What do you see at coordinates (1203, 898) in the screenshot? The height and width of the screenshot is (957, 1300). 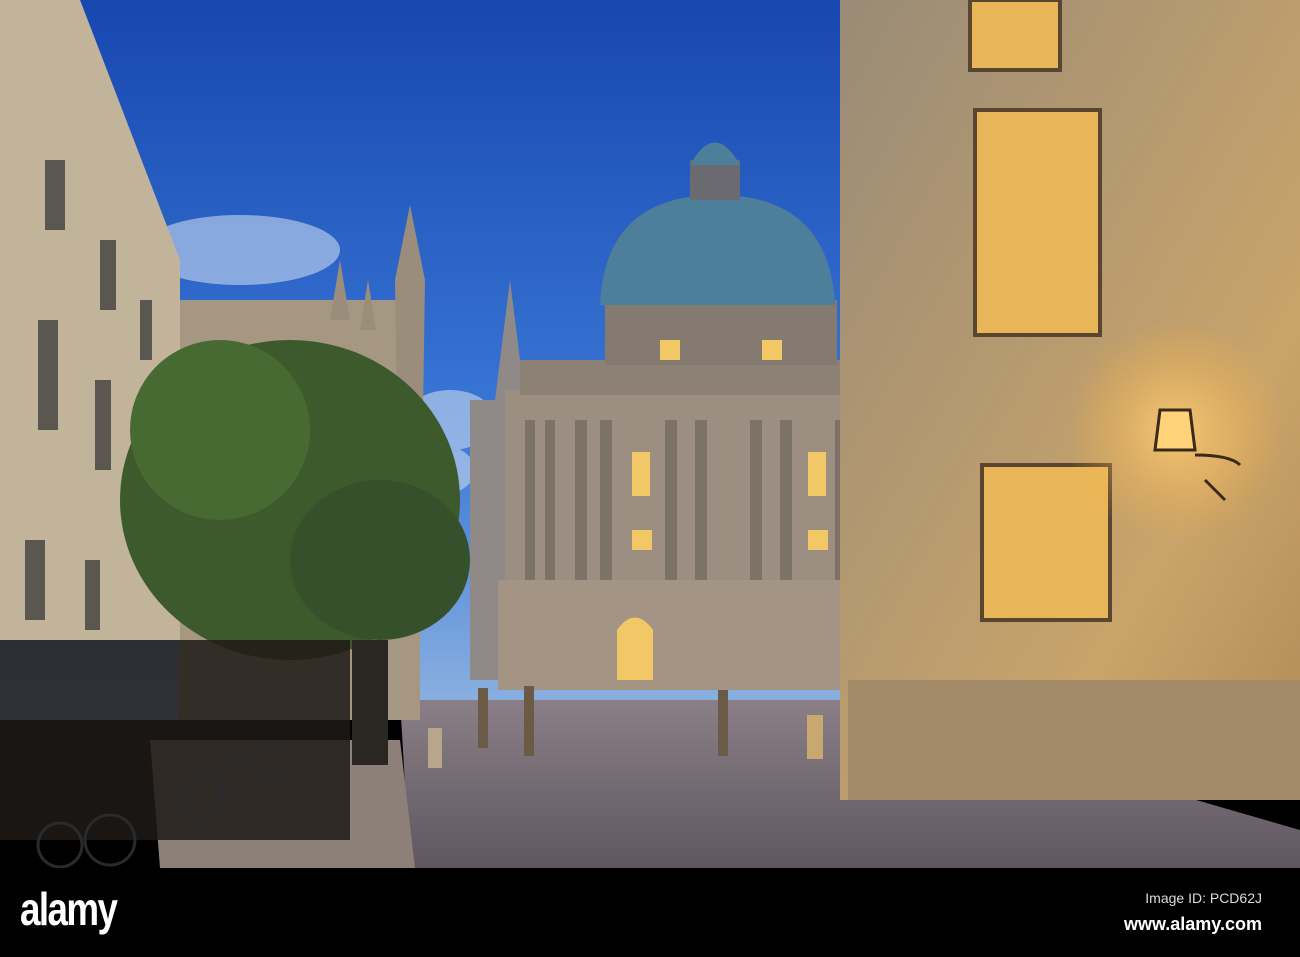 I see `image-id: Image ID: PCD62J` at bounding box center [1203, 898].